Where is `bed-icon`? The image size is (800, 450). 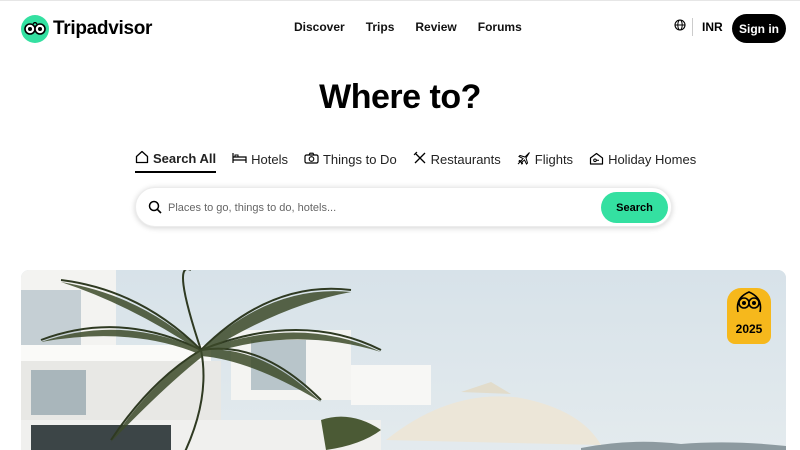 bed-icon is located at coordinates (241, 159).